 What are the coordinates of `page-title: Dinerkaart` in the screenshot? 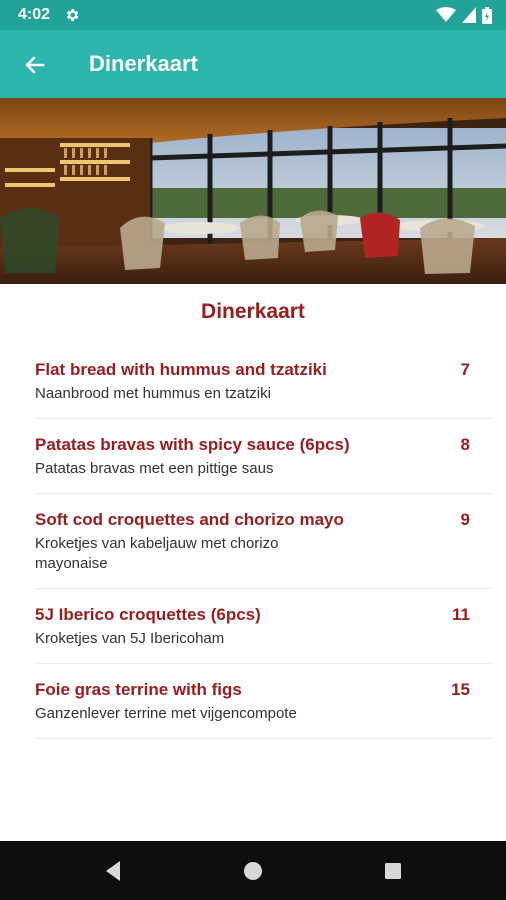 It's located at (143, 63).